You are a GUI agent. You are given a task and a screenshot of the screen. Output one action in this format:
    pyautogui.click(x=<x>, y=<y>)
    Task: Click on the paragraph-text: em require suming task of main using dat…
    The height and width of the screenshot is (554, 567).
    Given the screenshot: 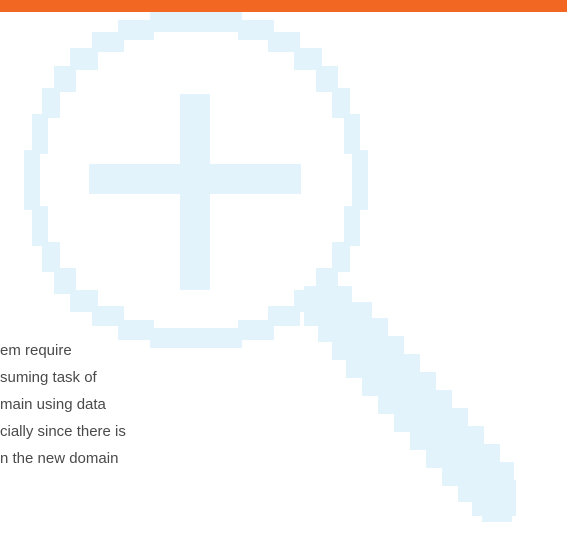 What is the action you would take?
    pyautogui.click(x=160, y=404)
    